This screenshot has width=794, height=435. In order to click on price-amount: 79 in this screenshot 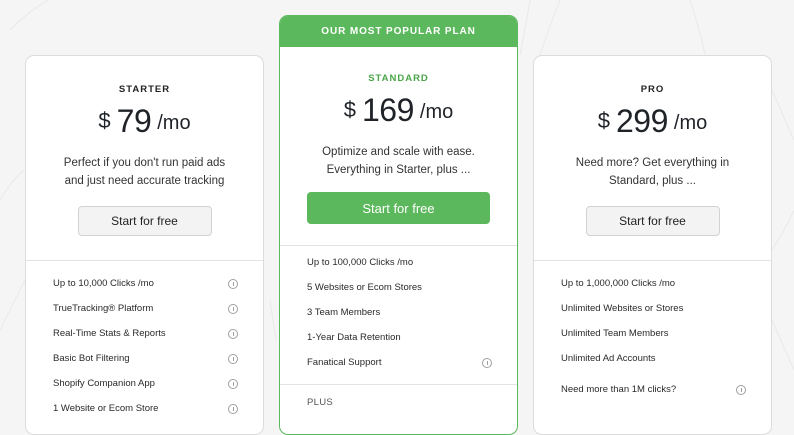, I will do `click(134, 121)`.